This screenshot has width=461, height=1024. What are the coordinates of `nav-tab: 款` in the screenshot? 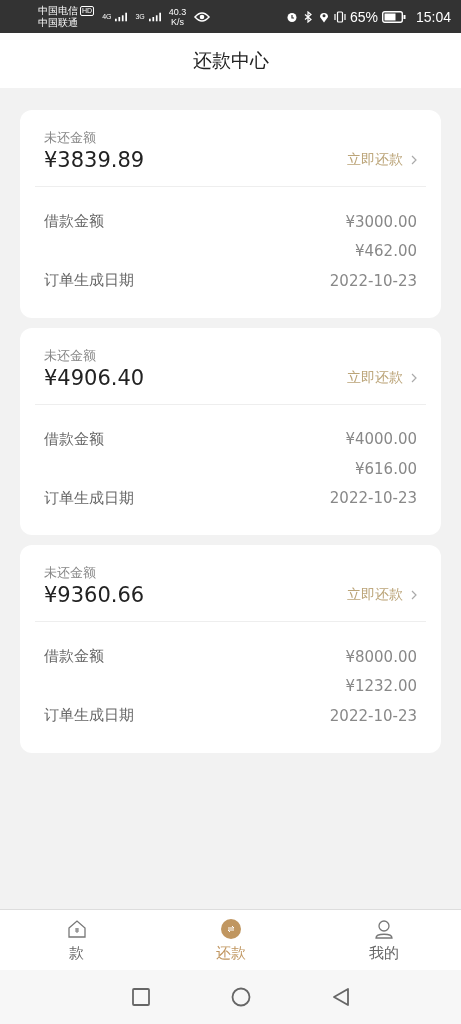 It's located at (77, 940).